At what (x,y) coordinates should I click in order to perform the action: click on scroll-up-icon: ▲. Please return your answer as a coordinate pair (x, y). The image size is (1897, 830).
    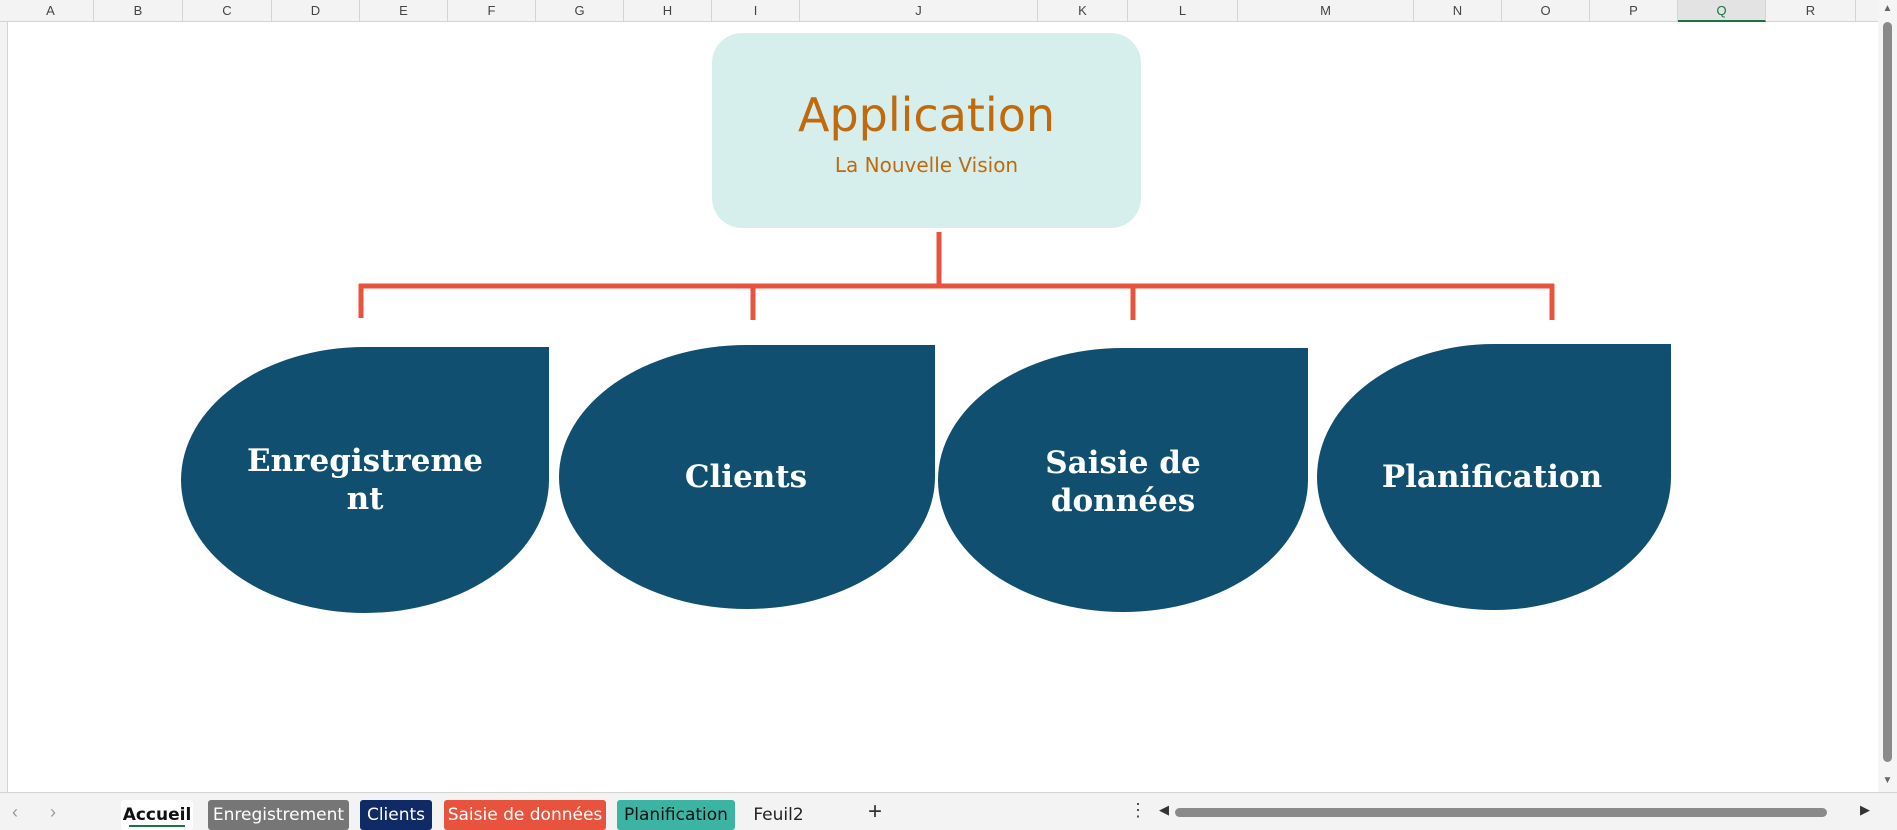
    Looking at the image, I should click on (1887, 9).